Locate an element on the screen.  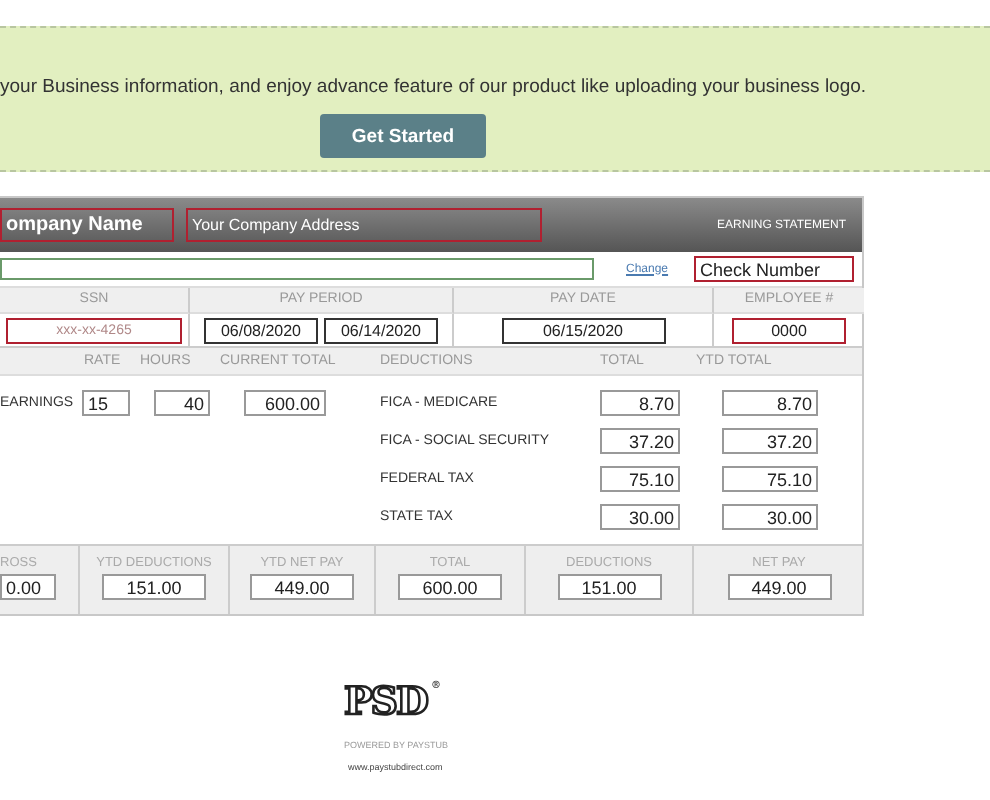
date-field: 06/15/2020 is located at coordinates (583, 330).